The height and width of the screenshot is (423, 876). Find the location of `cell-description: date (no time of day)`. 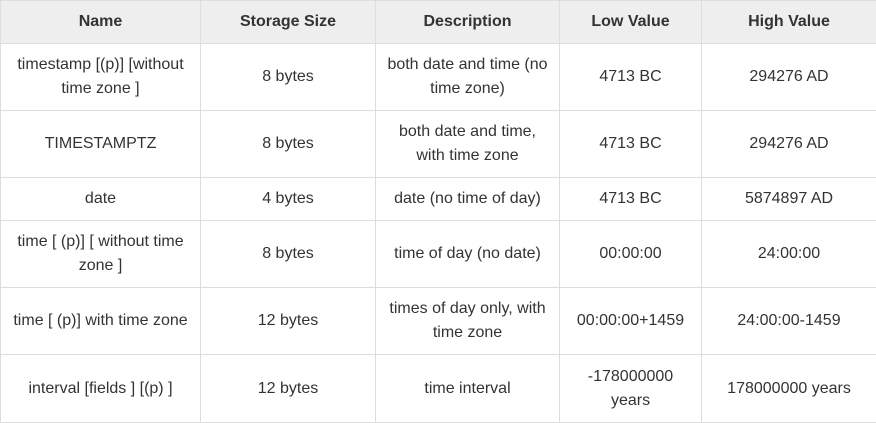

cell-description: date (no time of day) is located at coordinates (467, 199).